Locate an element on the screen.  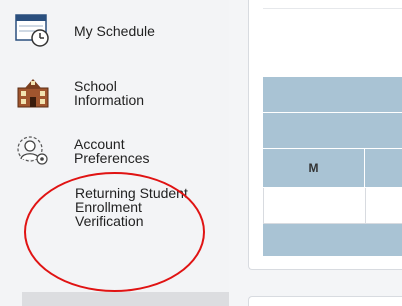
day-header-next is located at coordinates (383, 168).